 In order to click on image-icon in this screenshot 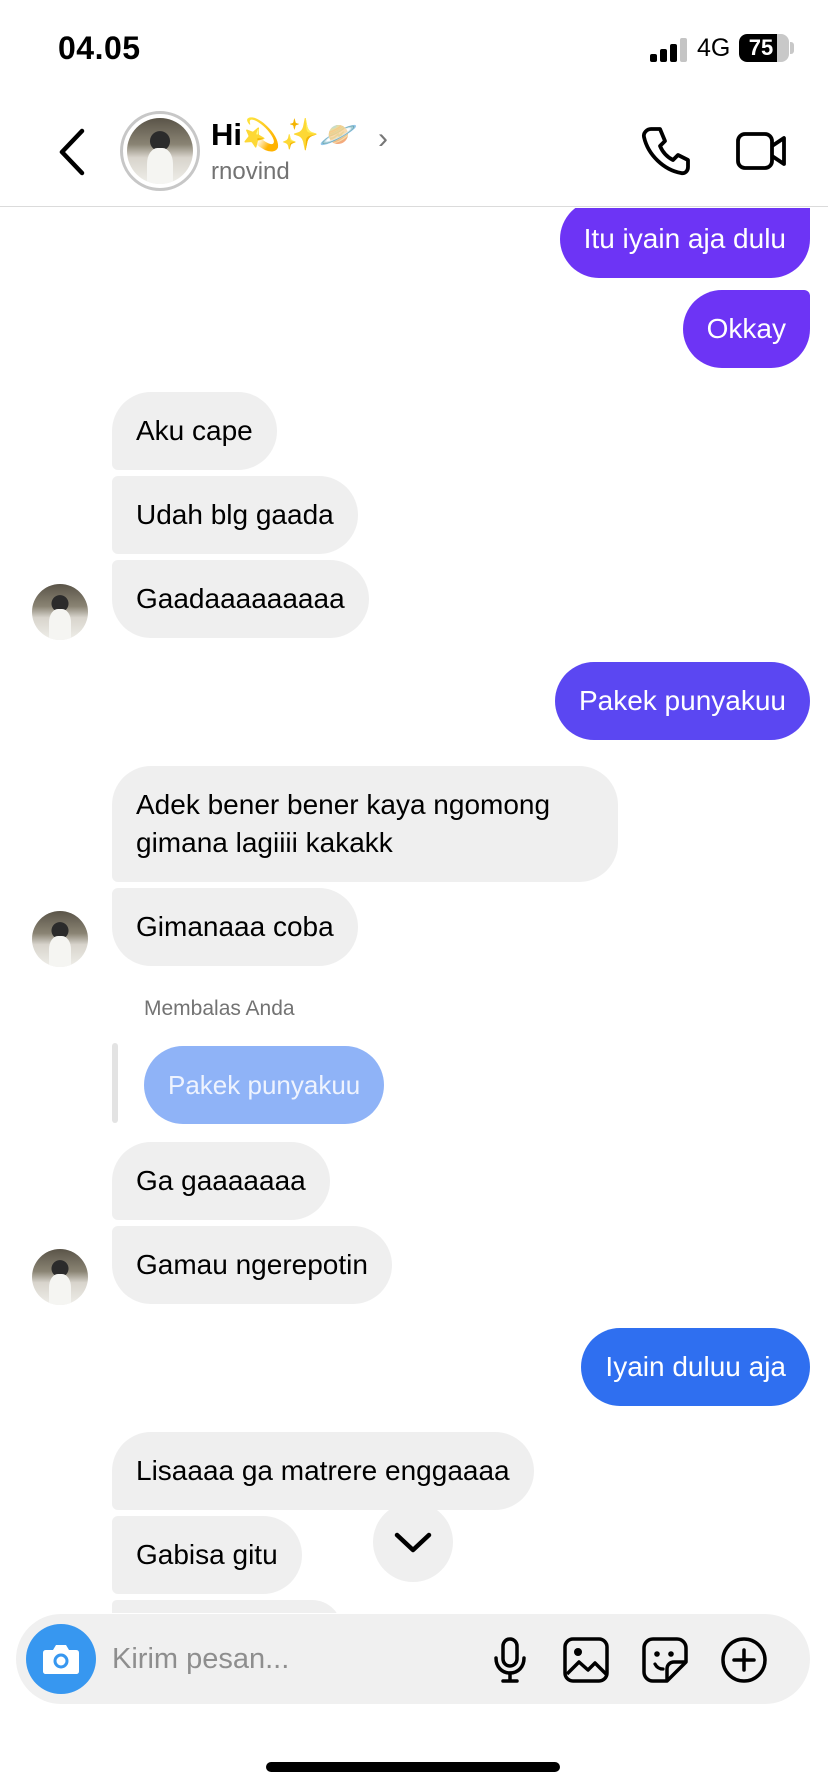, I will do `click(586, 1660)`.